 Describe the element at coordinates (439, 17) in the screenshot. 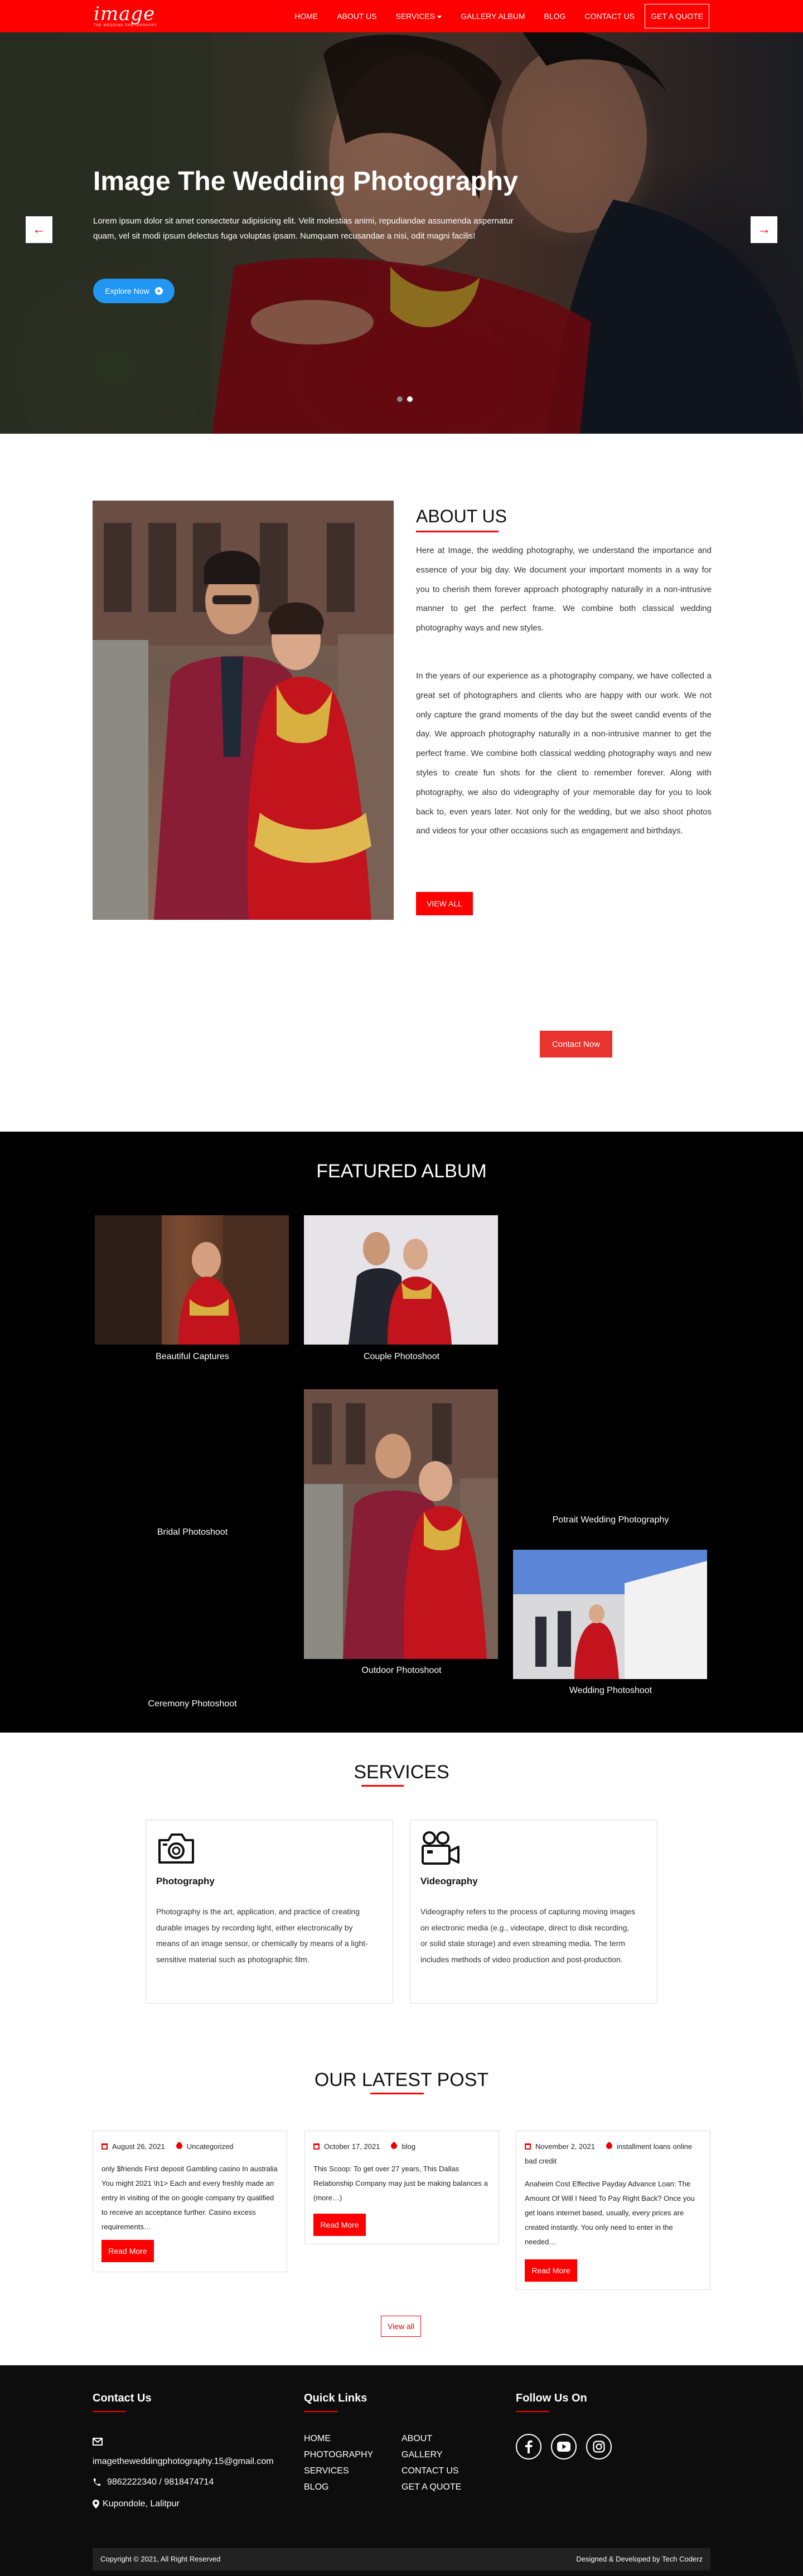

I see `chevron-down-icon` at that location.